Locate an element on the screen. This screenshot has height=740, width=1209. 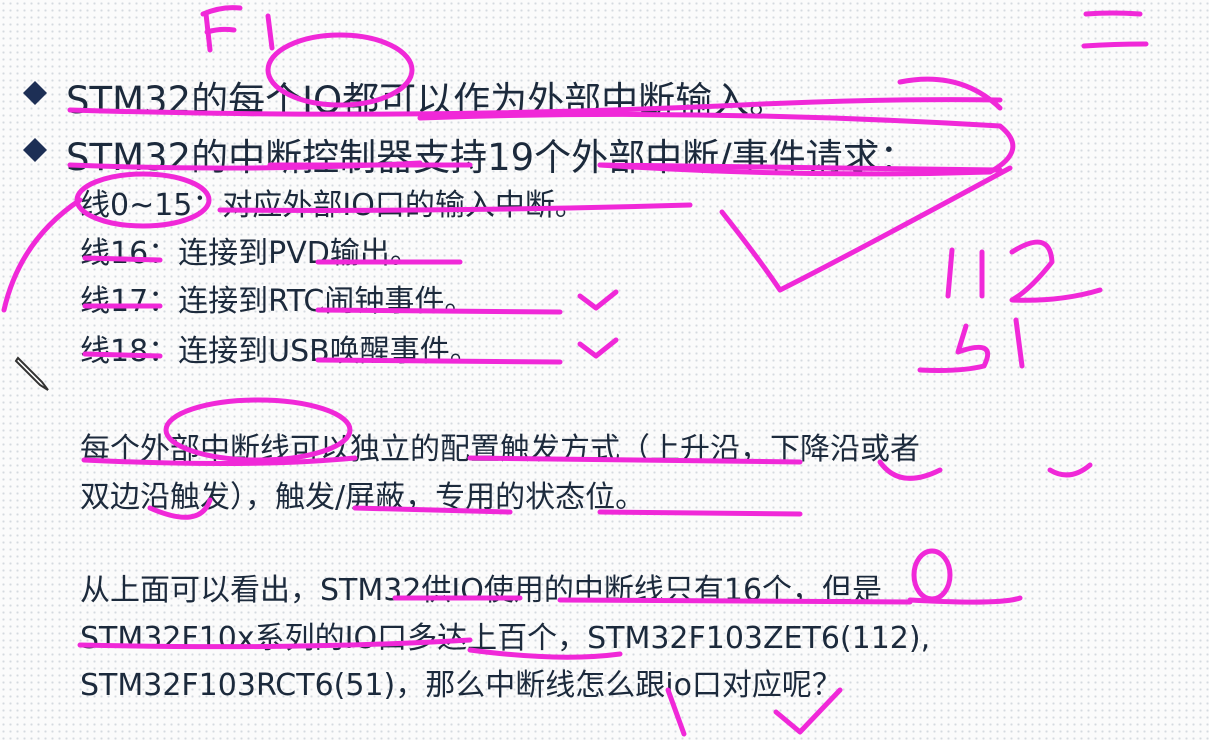
interrupt-line-text: 线18：连接到USB唤醒事件。 is located at coordinates (280, 351).